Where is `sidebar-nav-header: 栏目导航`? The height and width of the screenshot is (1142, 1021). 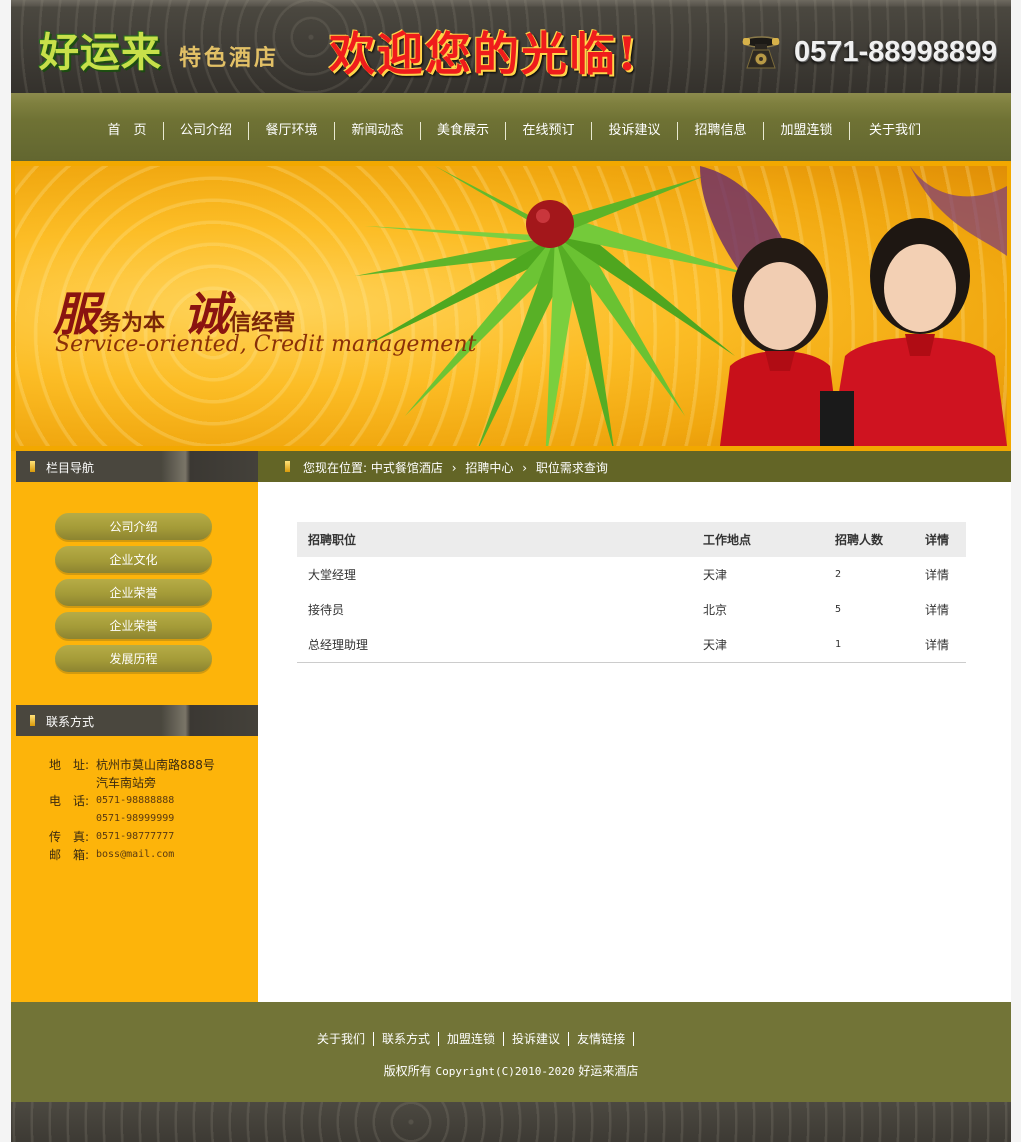
sidebar-nav-header: 栏目导航 is located at coordinates (137, 466).